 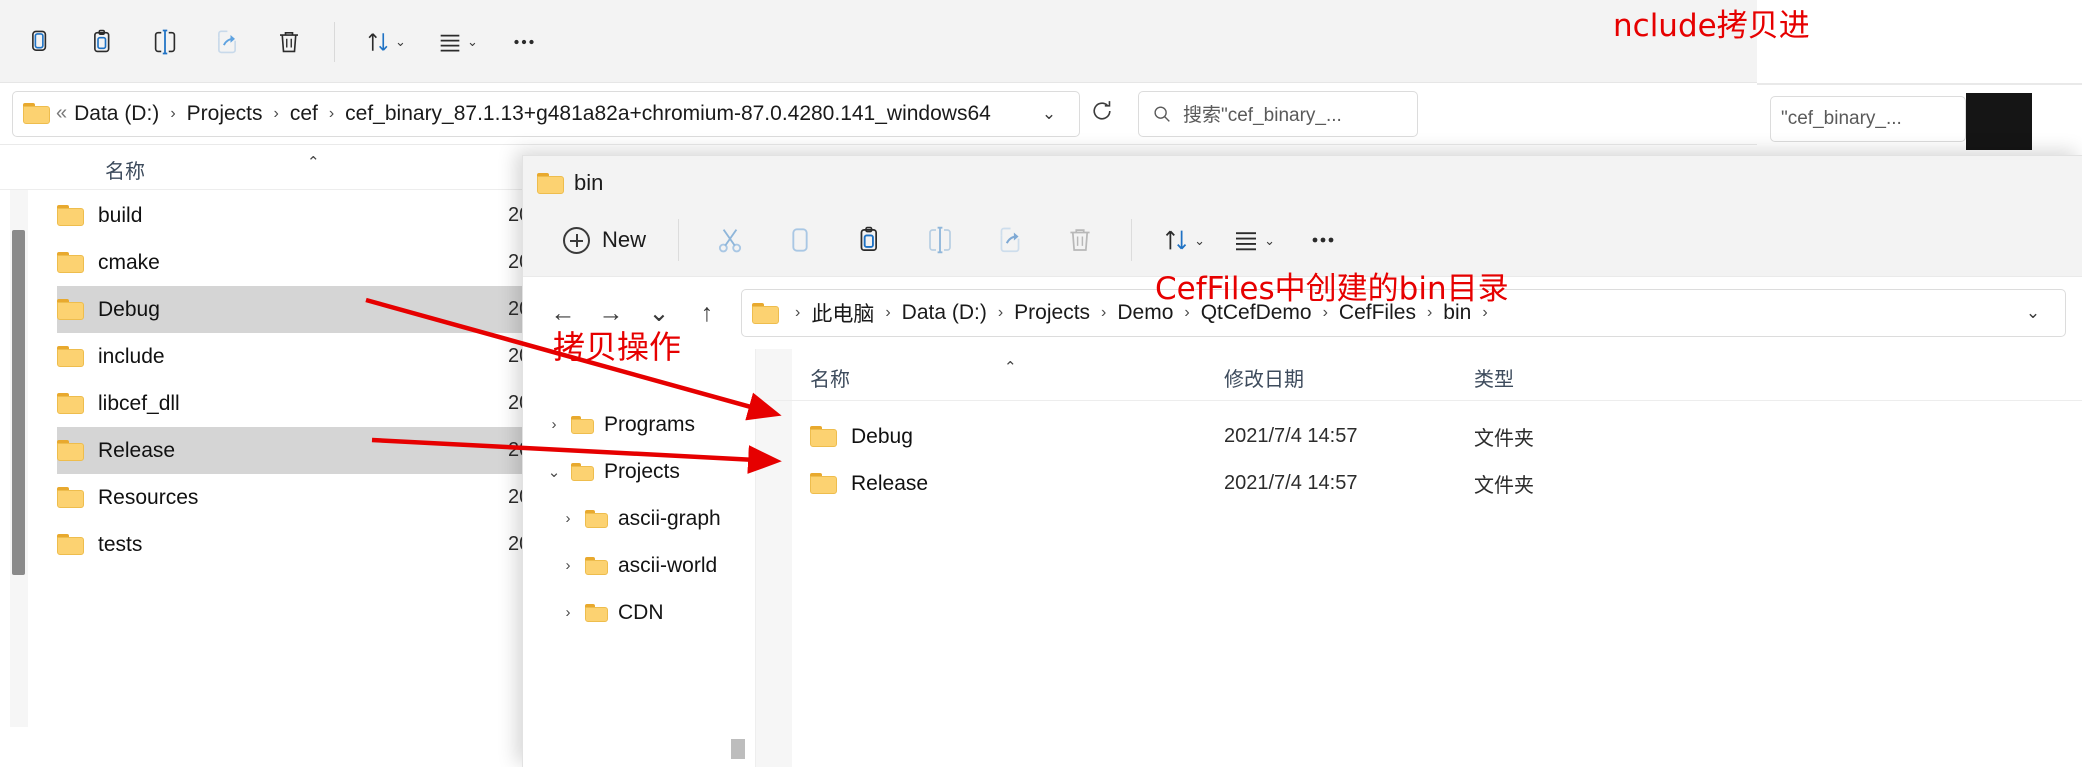 I want to click on table-row: Debug 2021/7/4 14:57 文件夹, so click(x=1419, y=436).